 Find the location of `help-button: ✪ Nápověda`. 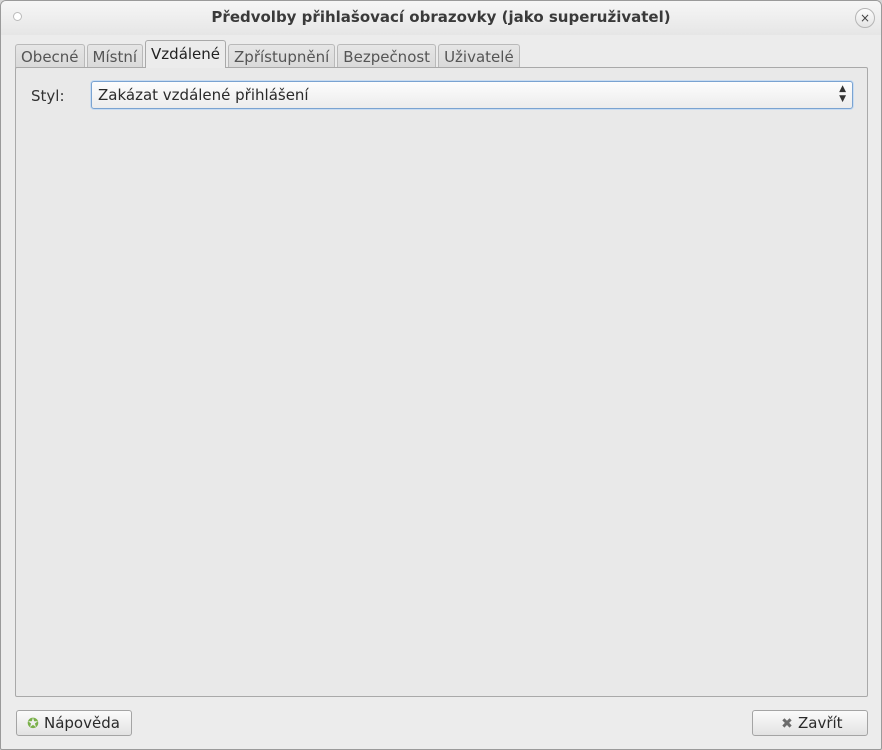

help-button: ✪ Nápověda is located at coordinates (74, 723).